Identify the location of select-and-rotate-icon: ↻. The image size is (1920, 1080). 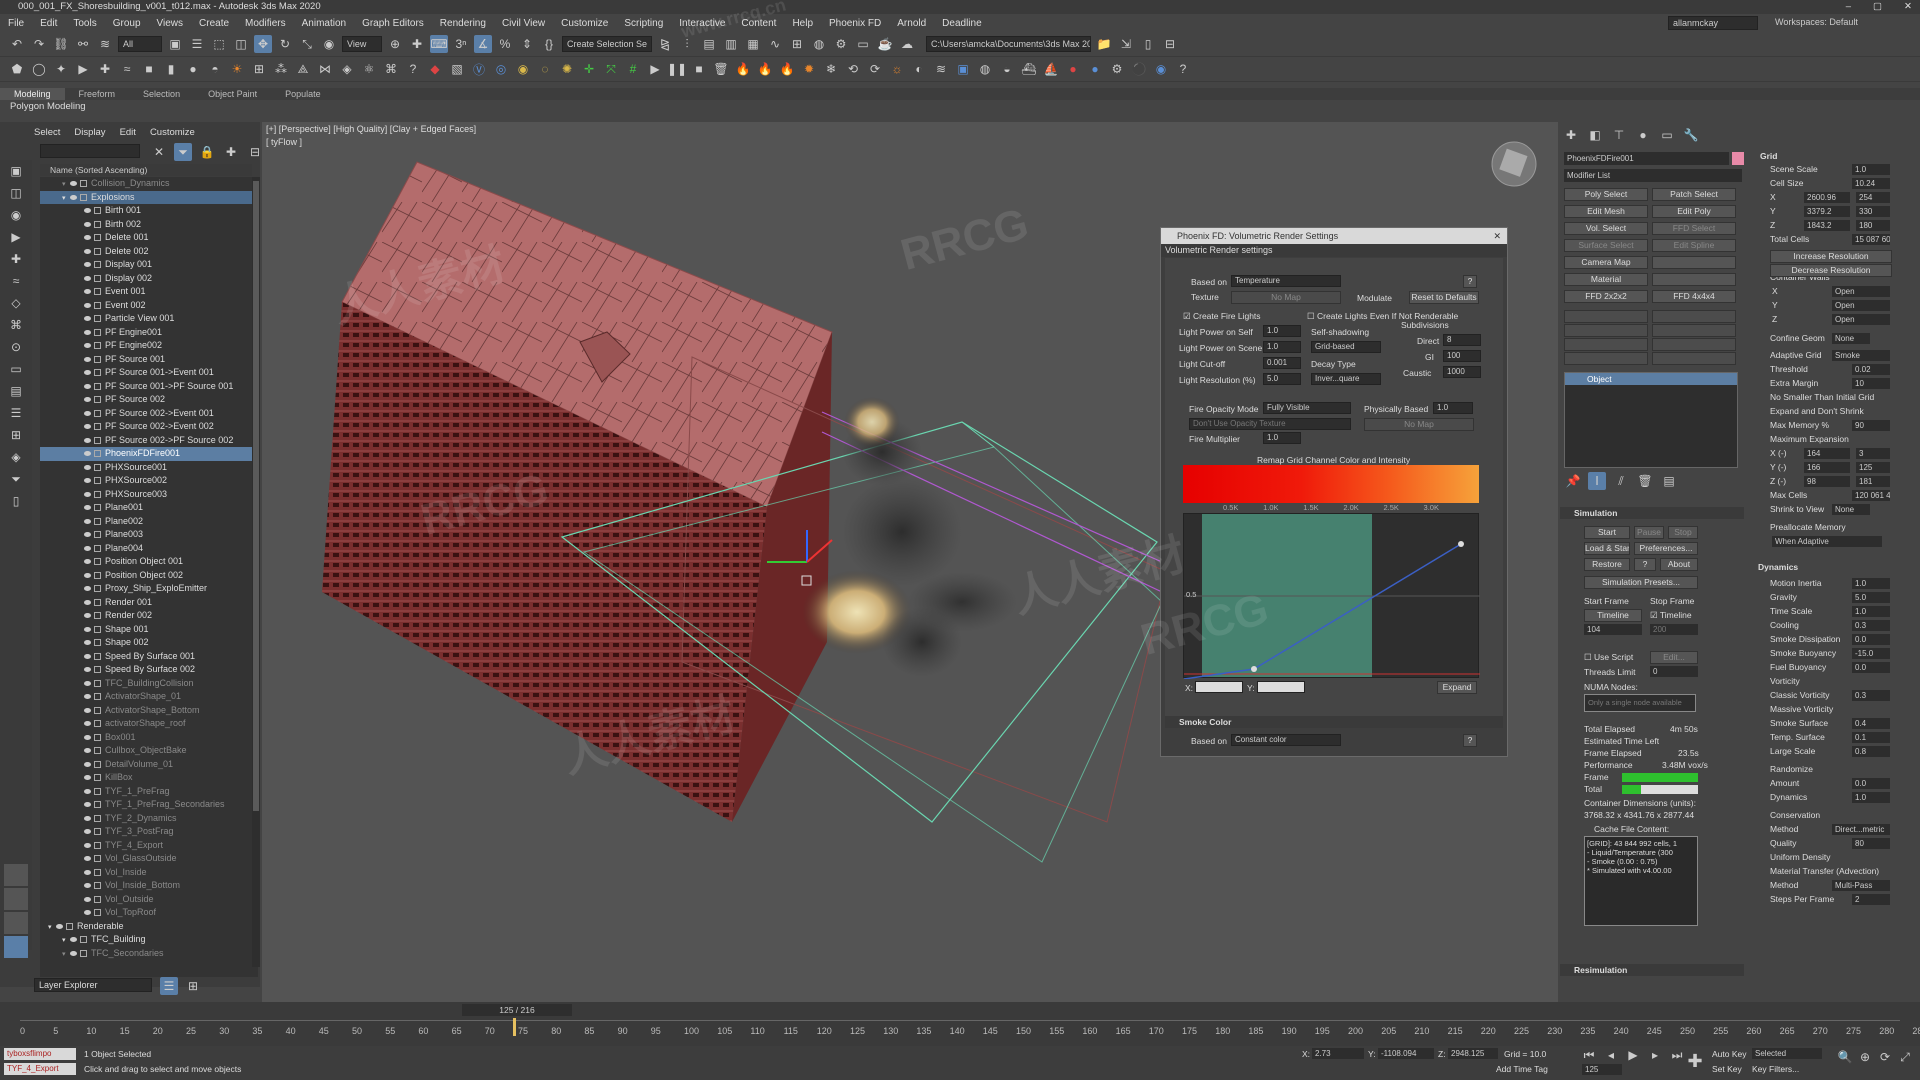
(285, 44).